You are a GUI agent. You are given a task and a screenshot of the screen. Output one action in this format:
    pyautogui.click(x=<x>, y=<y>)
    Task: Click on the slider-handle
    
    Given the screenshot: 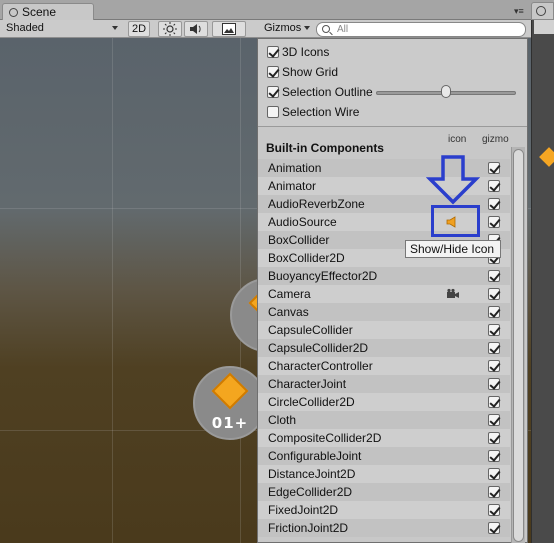 What is the action you would take?
    pyautogui.click(x=446, y=91)
    